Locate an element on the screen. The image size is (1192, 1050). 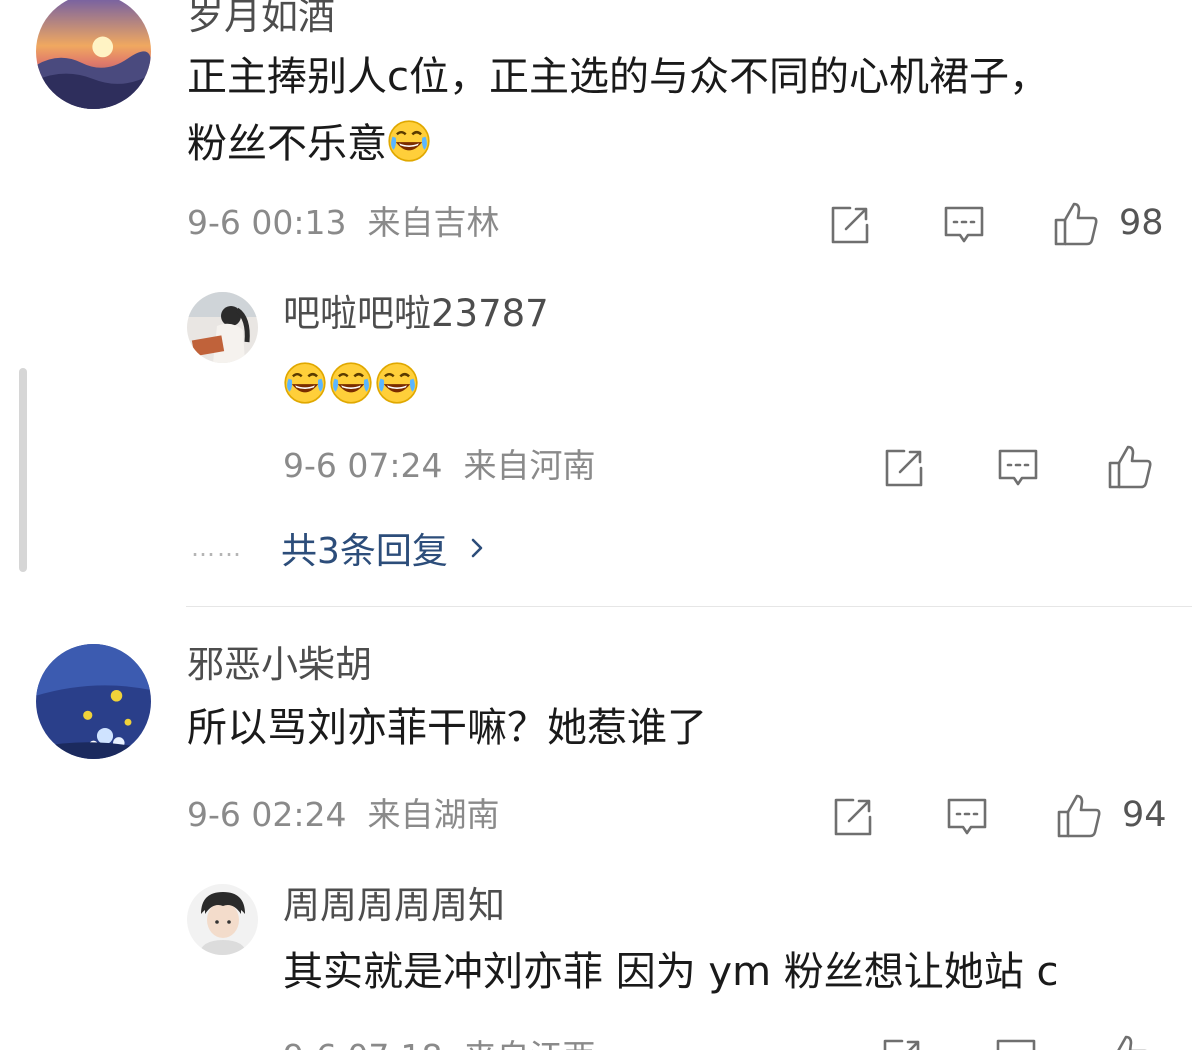
reply-emoji-row is located at coordinates (351, 383).